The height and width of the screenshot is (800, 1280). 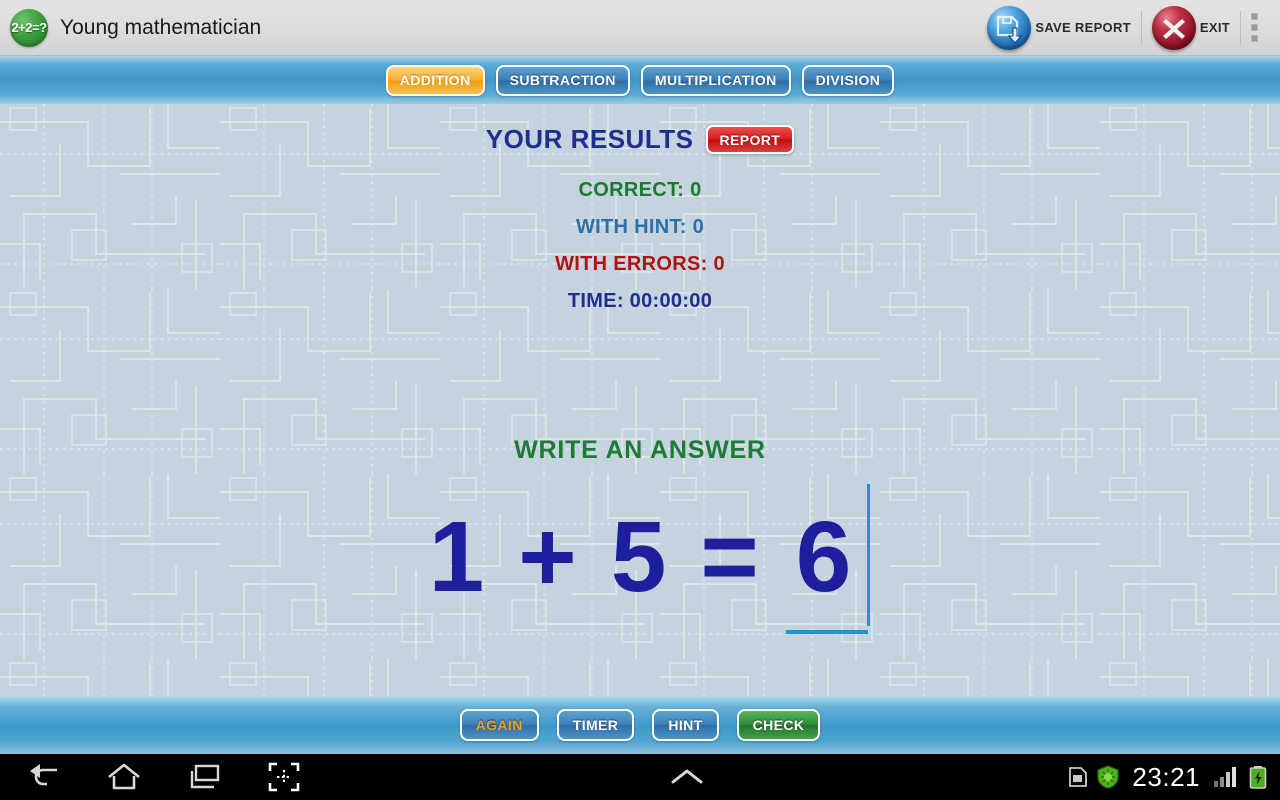 What do you see at coordinates (1078, 777) in the screenshot?
I see `sim-card-icon` at bounding box center [1078, 777].